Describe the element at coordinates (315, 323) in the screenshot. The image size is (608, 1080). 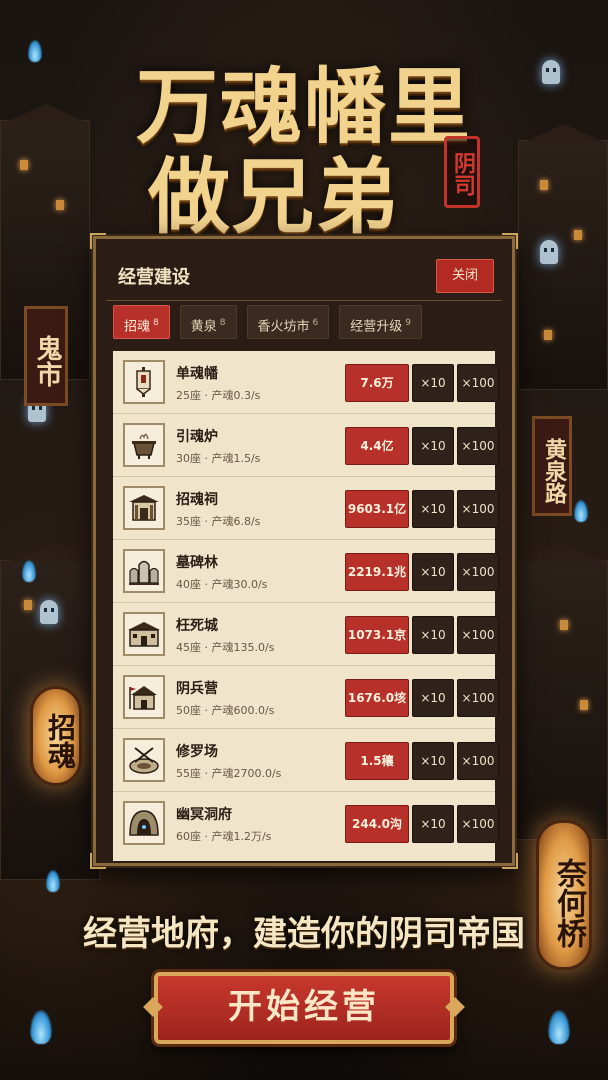
I see `tab-count: 6` at that location.